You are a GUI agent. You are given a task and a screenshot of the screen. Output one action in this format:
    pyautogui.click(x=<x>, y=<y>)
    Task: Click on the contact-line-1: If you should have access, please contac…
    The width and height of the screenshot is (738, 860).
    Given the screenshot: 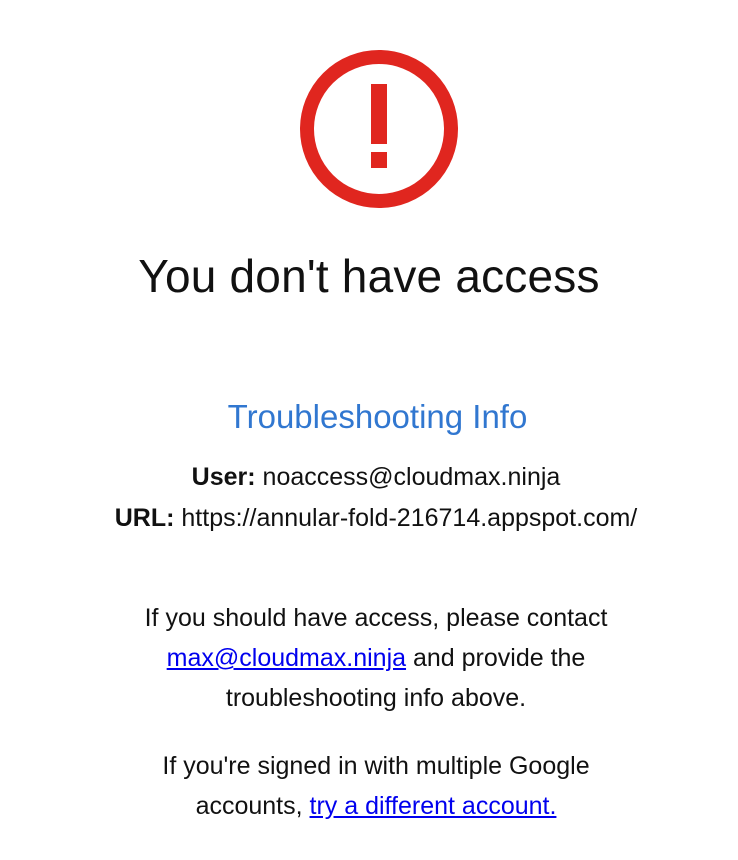 What is the action you would take?
    pyautogui.click(x=376, y=618)
    